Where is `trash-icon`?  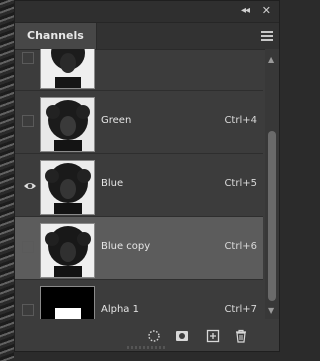
trash-icon is located at coordinates (241, 336).